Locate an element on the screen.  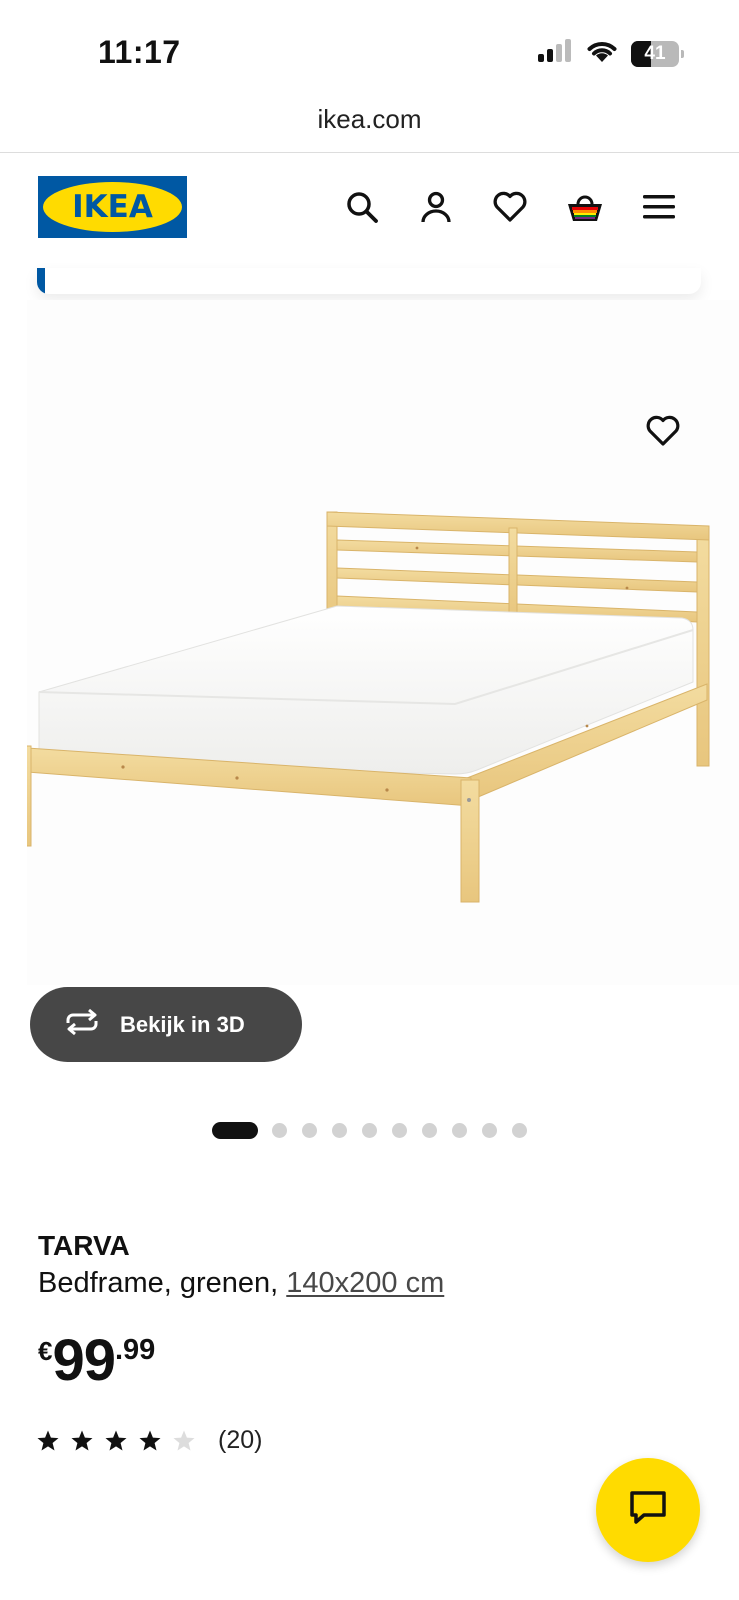
product-rating: (20) is located at coordinates (149, 1440).